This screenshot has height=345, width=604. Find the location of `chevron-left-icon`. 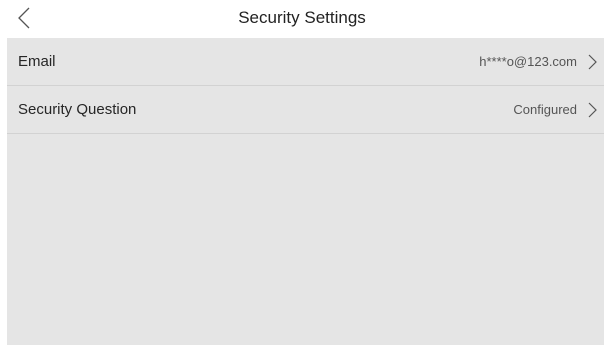

chevron-left-icon is located at coordinates (24, 18).